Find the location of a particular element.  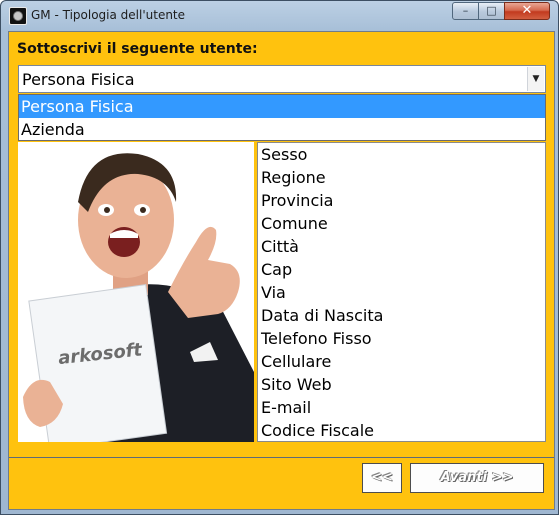

field-item-citta: Città is located at coordinates (280, 246).